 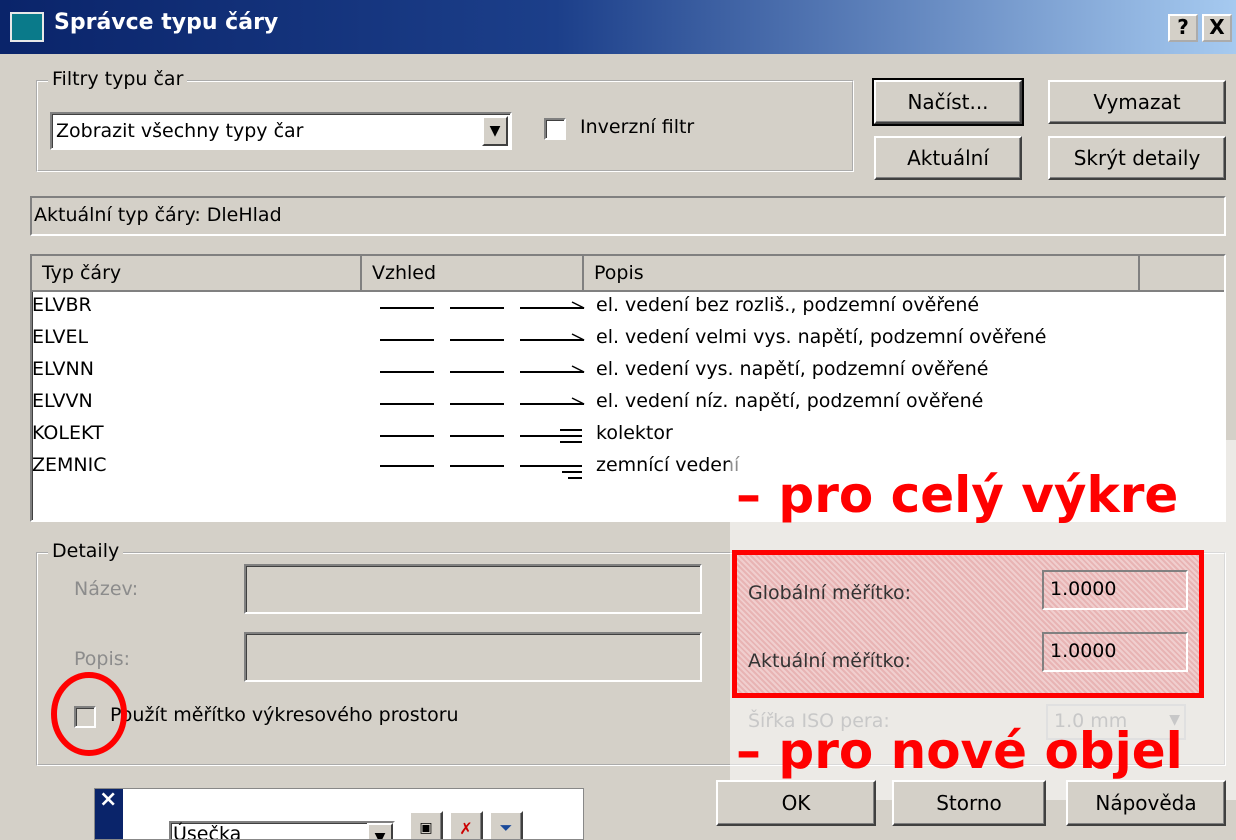 I want to click on help-title-button: ?, so click(x=1183, y=28).